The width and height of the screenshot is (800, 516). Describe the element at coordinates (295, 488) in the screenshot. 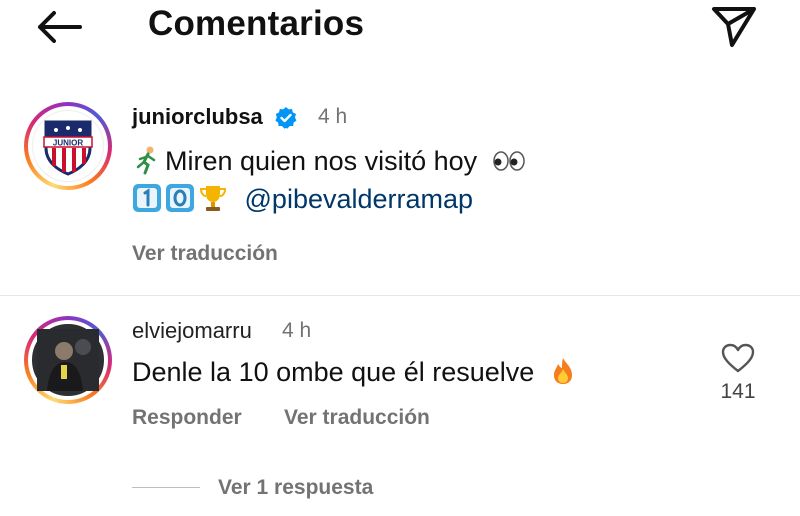

I see `view-replies-button: Ver 1 respuesta` at that location.